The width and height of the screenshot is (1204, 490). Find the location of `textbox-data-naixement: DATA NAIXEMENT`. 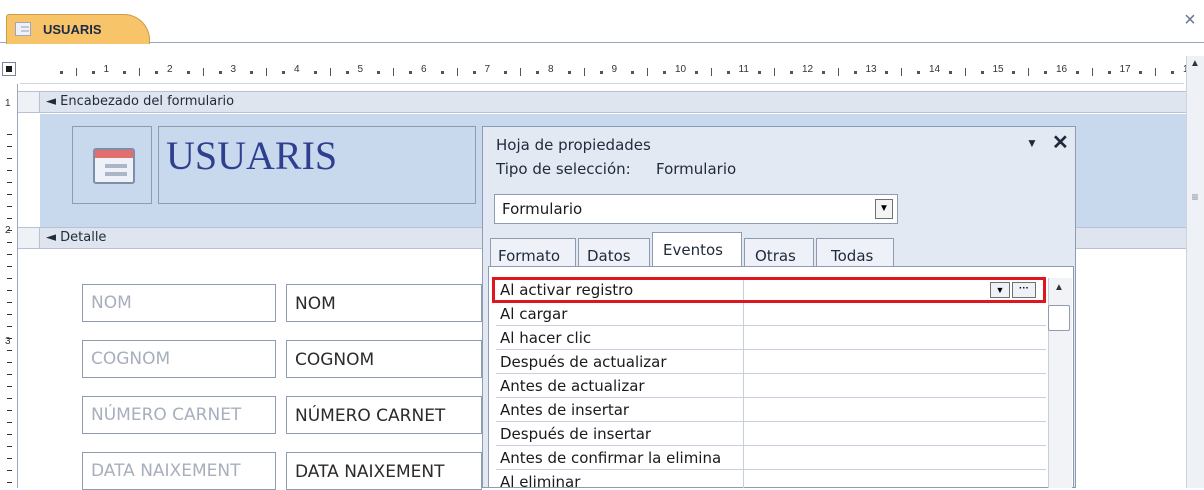

textbox-data-naixement: DATA NAIXEMENT is located at coordinates (384, 471).